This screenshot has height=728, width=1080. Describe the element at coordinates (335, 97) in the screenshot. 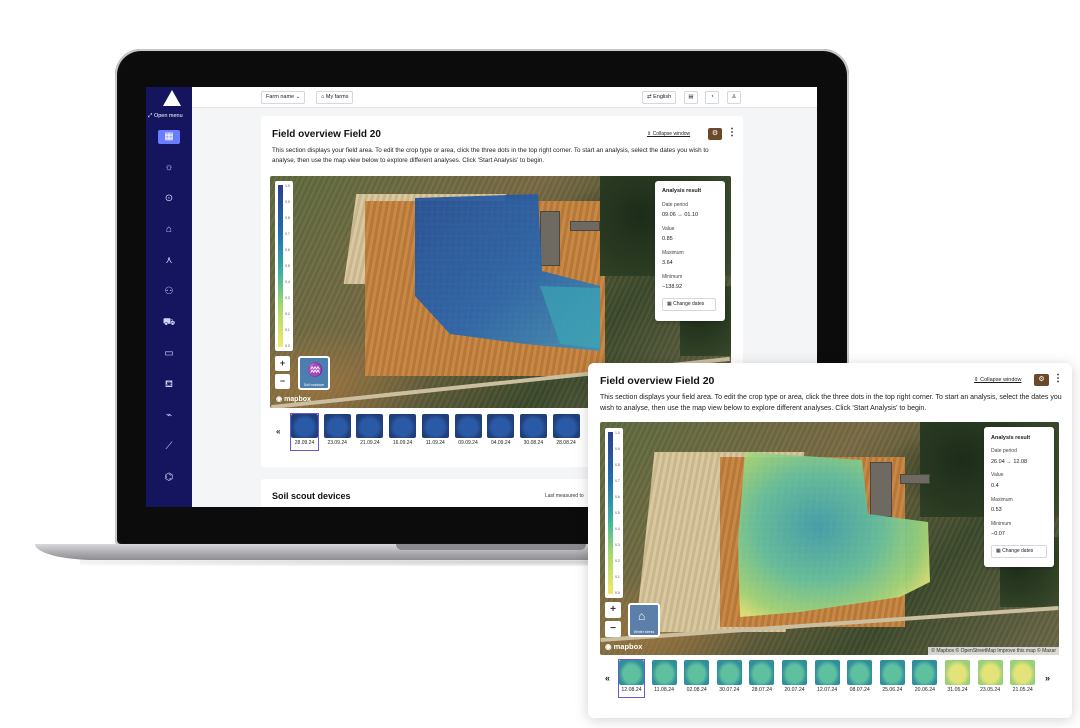

I see `my-farms-button: ⌂ My farms` at that location.